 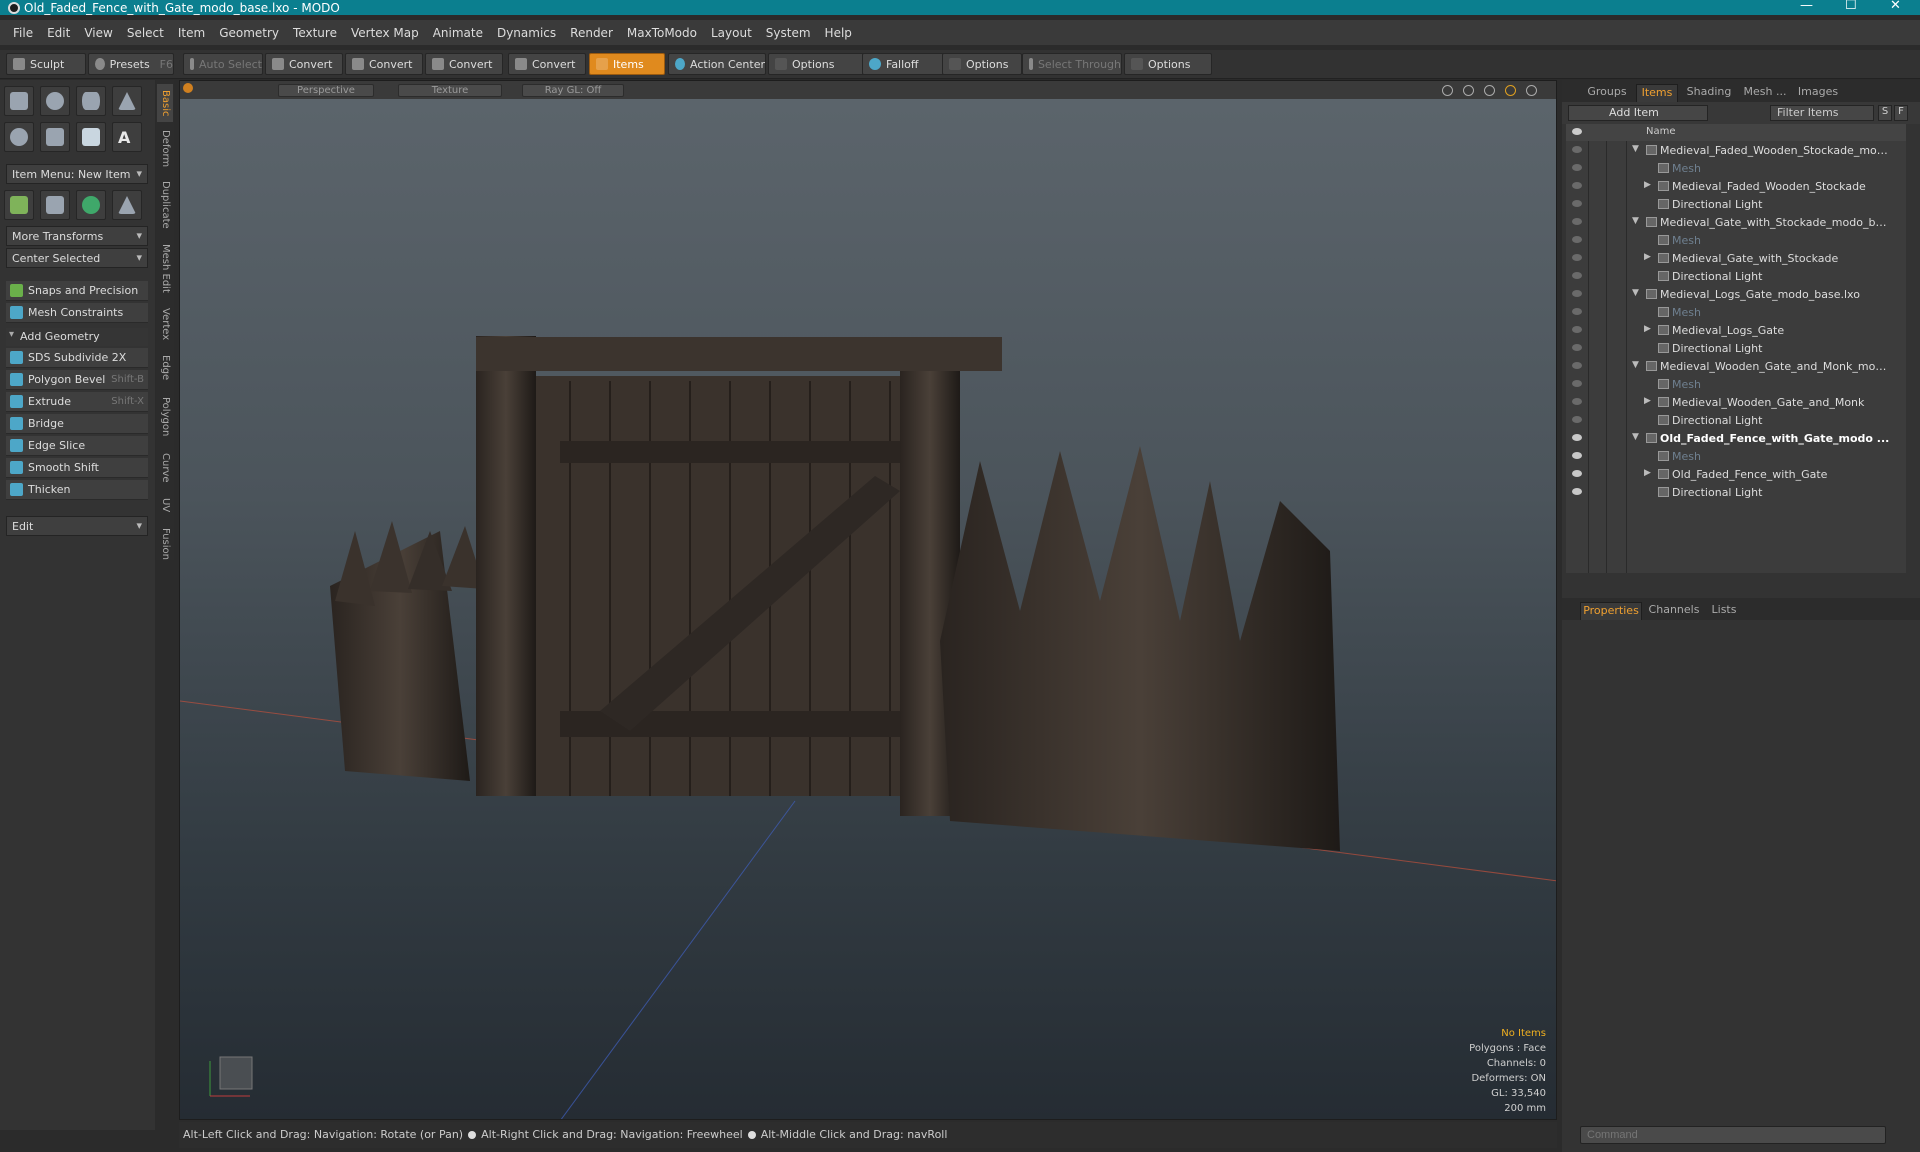 What do you see at coordinates (77, 358) in the screenshot?
I see `sds-subdivide-tool: SDS Subdivide 2X` at bounding box center [77, 358].